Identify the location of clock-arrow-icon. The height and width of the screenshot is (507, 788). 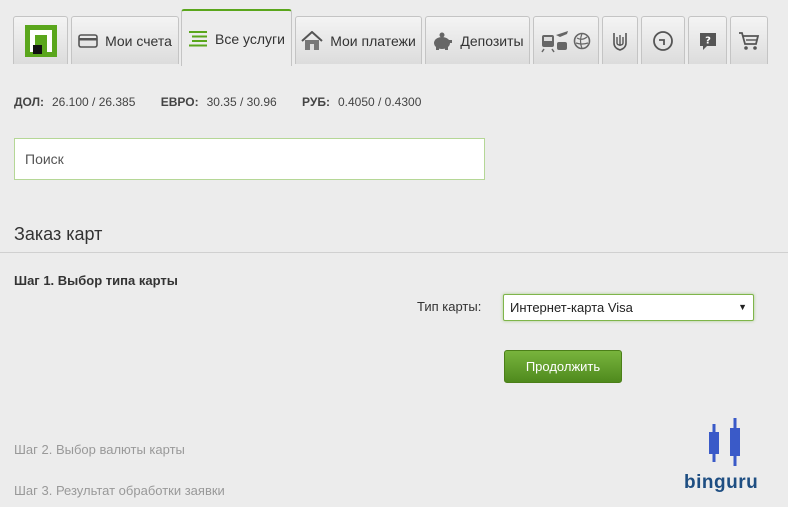
(663, 41).